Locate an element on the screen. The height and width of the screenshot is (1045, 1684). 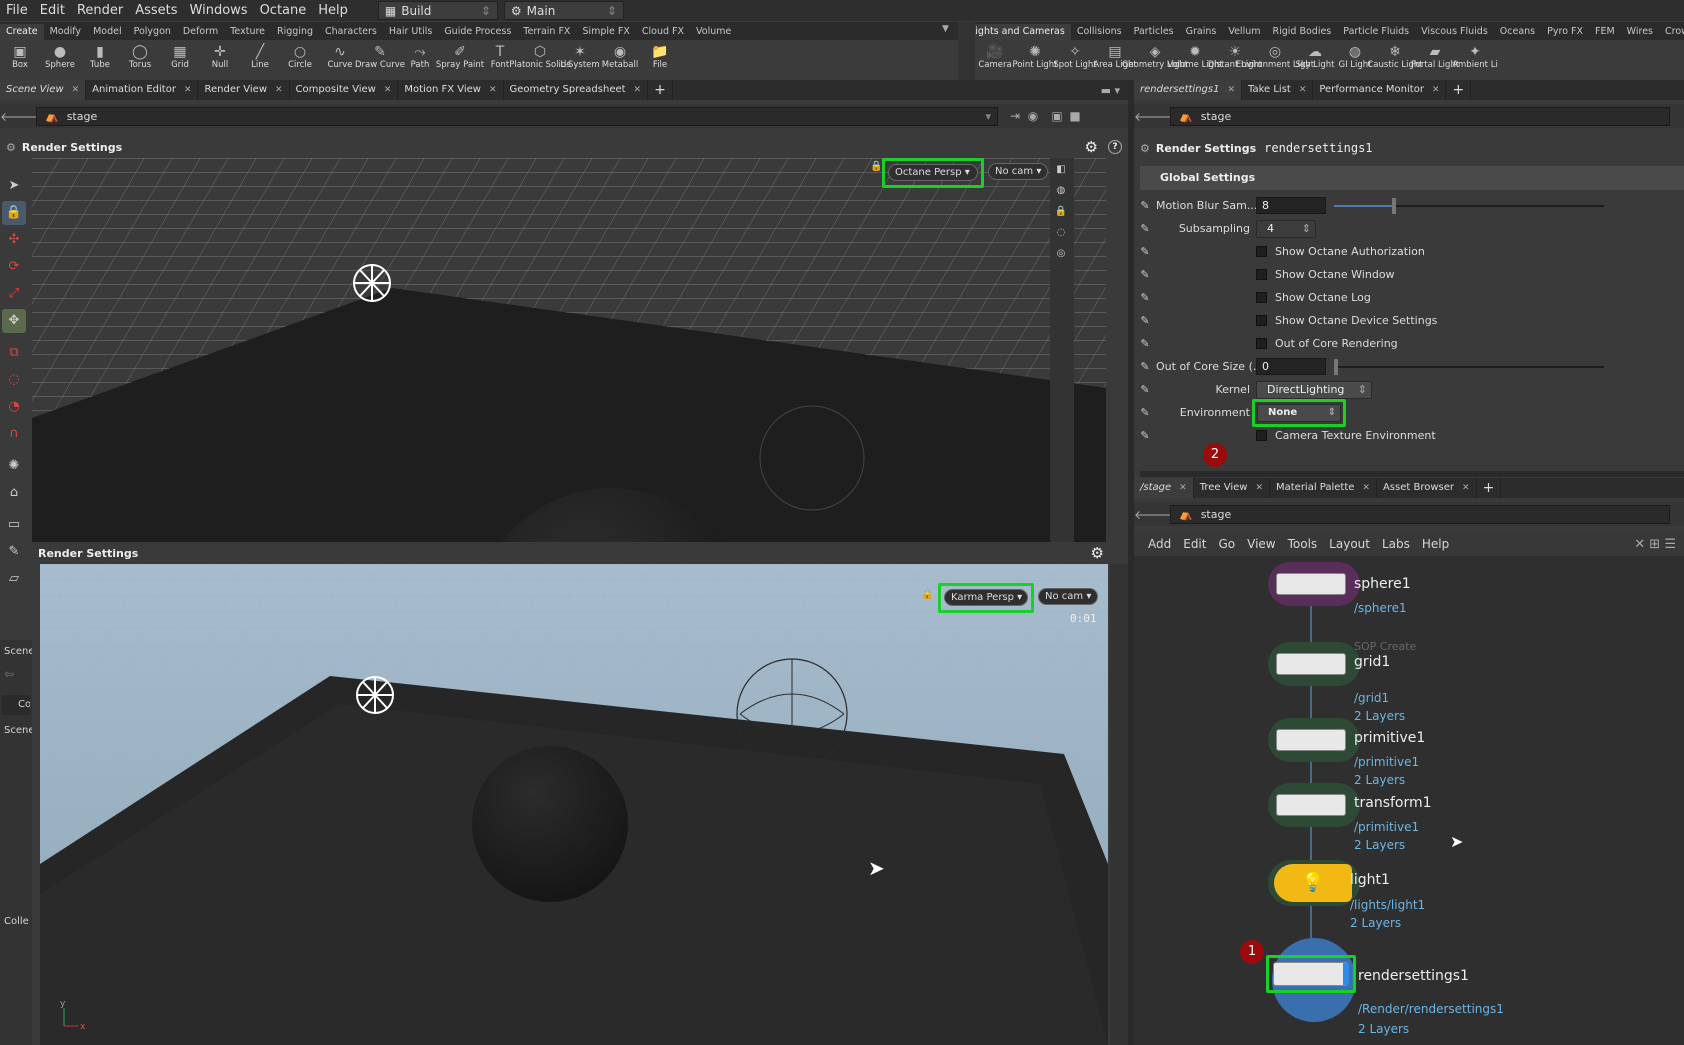
camera-menu-top: No cam ▾ is located at coordinates (1018, 171).